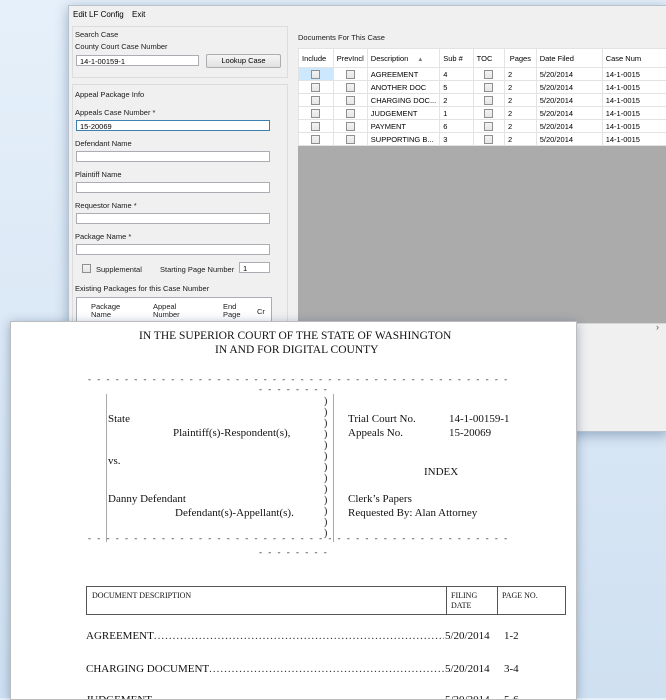  I want to click on plaintiff-name-input, so click(173, 187).